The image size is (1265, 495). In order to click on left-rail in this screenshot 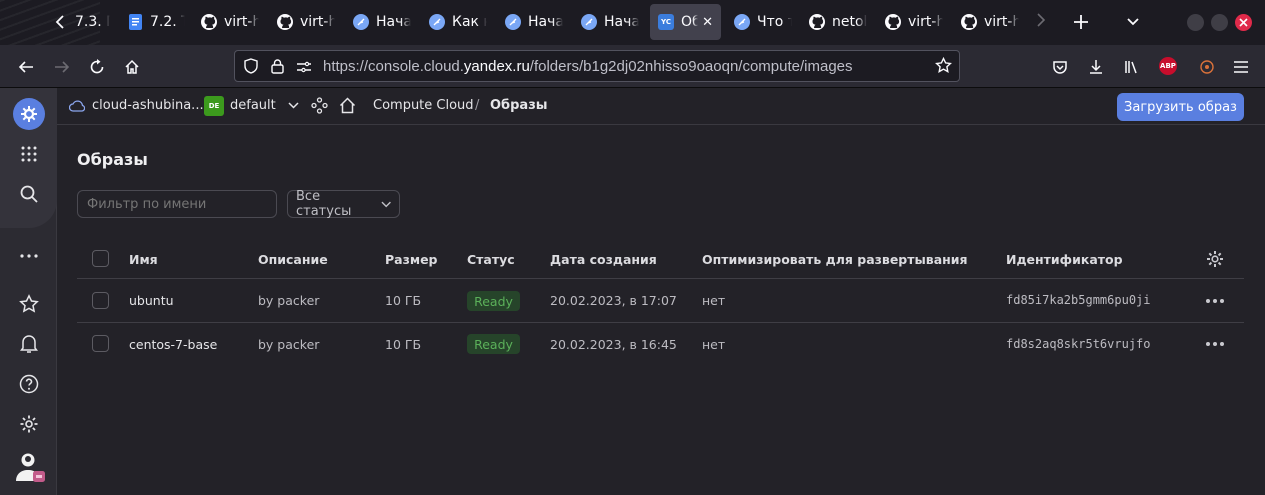, I will do `click(28, 291)`.